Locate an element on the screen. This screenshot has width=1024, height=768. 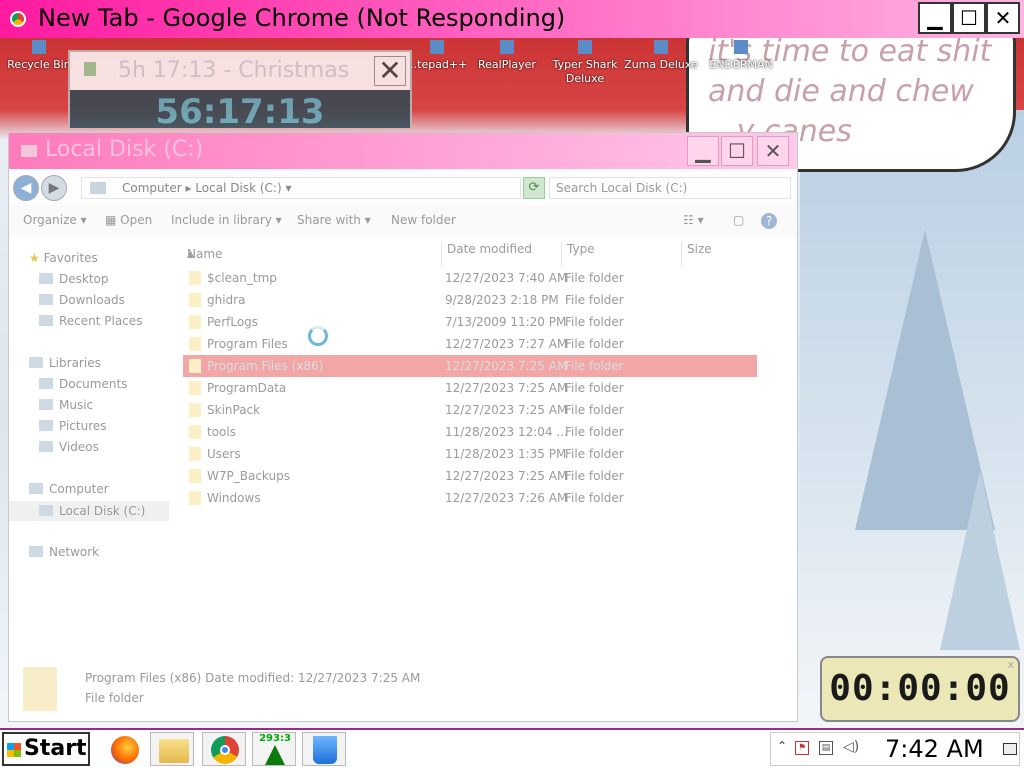
nav-local-disk: Local Disk (C:) is located at coordinates (89, 511).